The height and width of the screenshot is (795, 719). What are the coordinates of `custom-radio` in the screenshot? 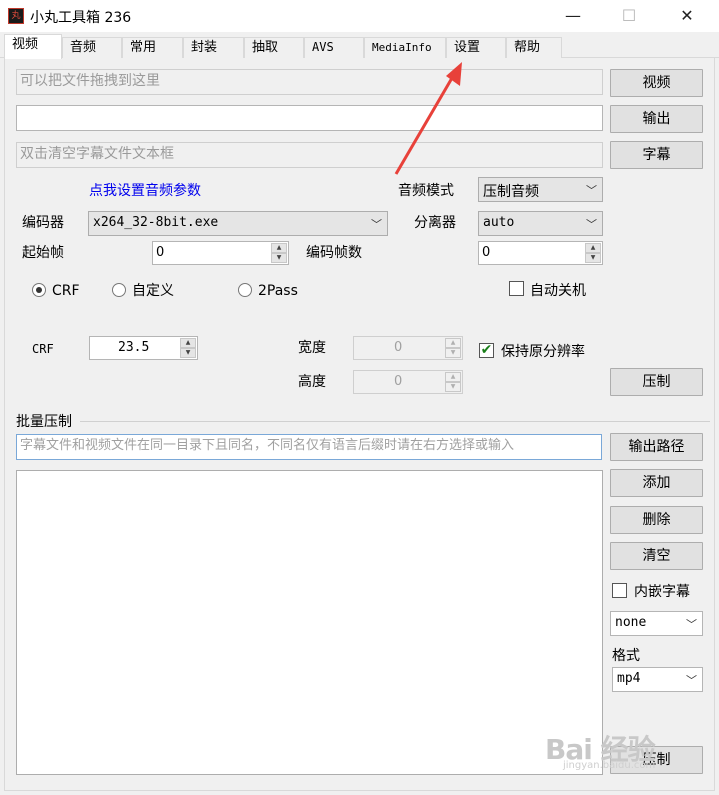 It's located at (119, 290).